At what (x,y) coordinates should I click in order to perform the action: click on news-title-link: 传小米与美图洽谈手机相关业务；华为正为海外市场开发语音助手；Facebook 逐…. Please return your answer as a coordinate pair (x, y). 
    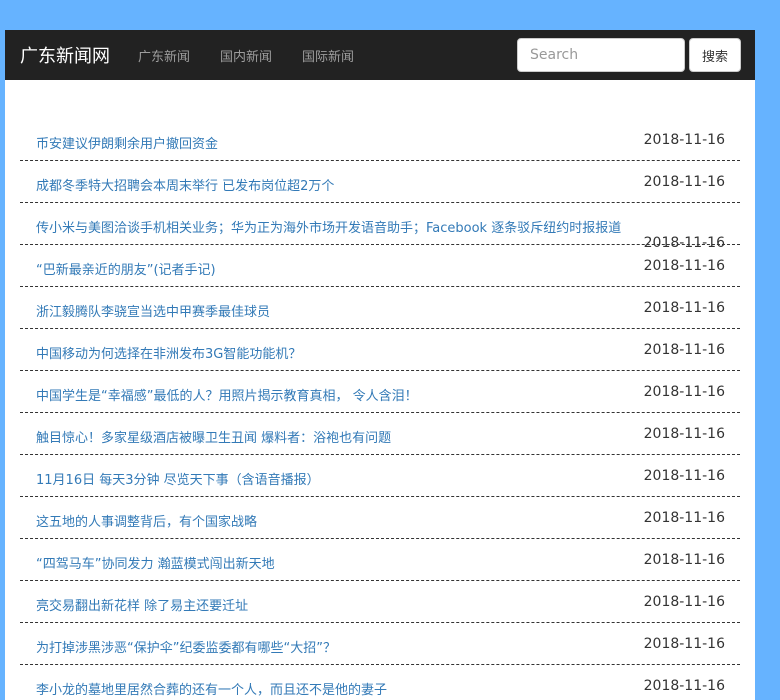
    Looking at the image, I should click on (328, 226).